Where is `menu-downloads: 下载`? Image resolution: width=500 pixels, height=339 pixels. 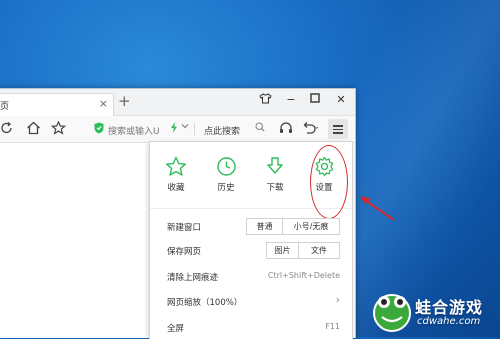
menu-downloads: 下载 is located at coordinates (275, 174).